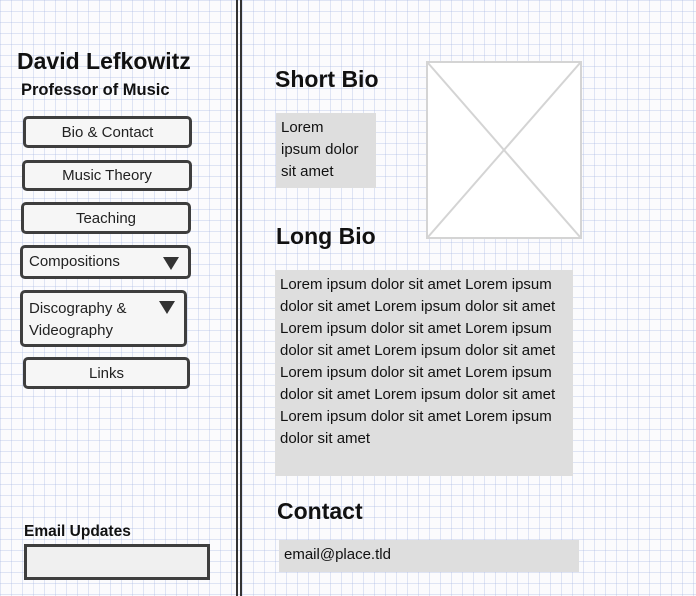  I want to click on nav-teaching-label: Teaching, so click(106, 218).